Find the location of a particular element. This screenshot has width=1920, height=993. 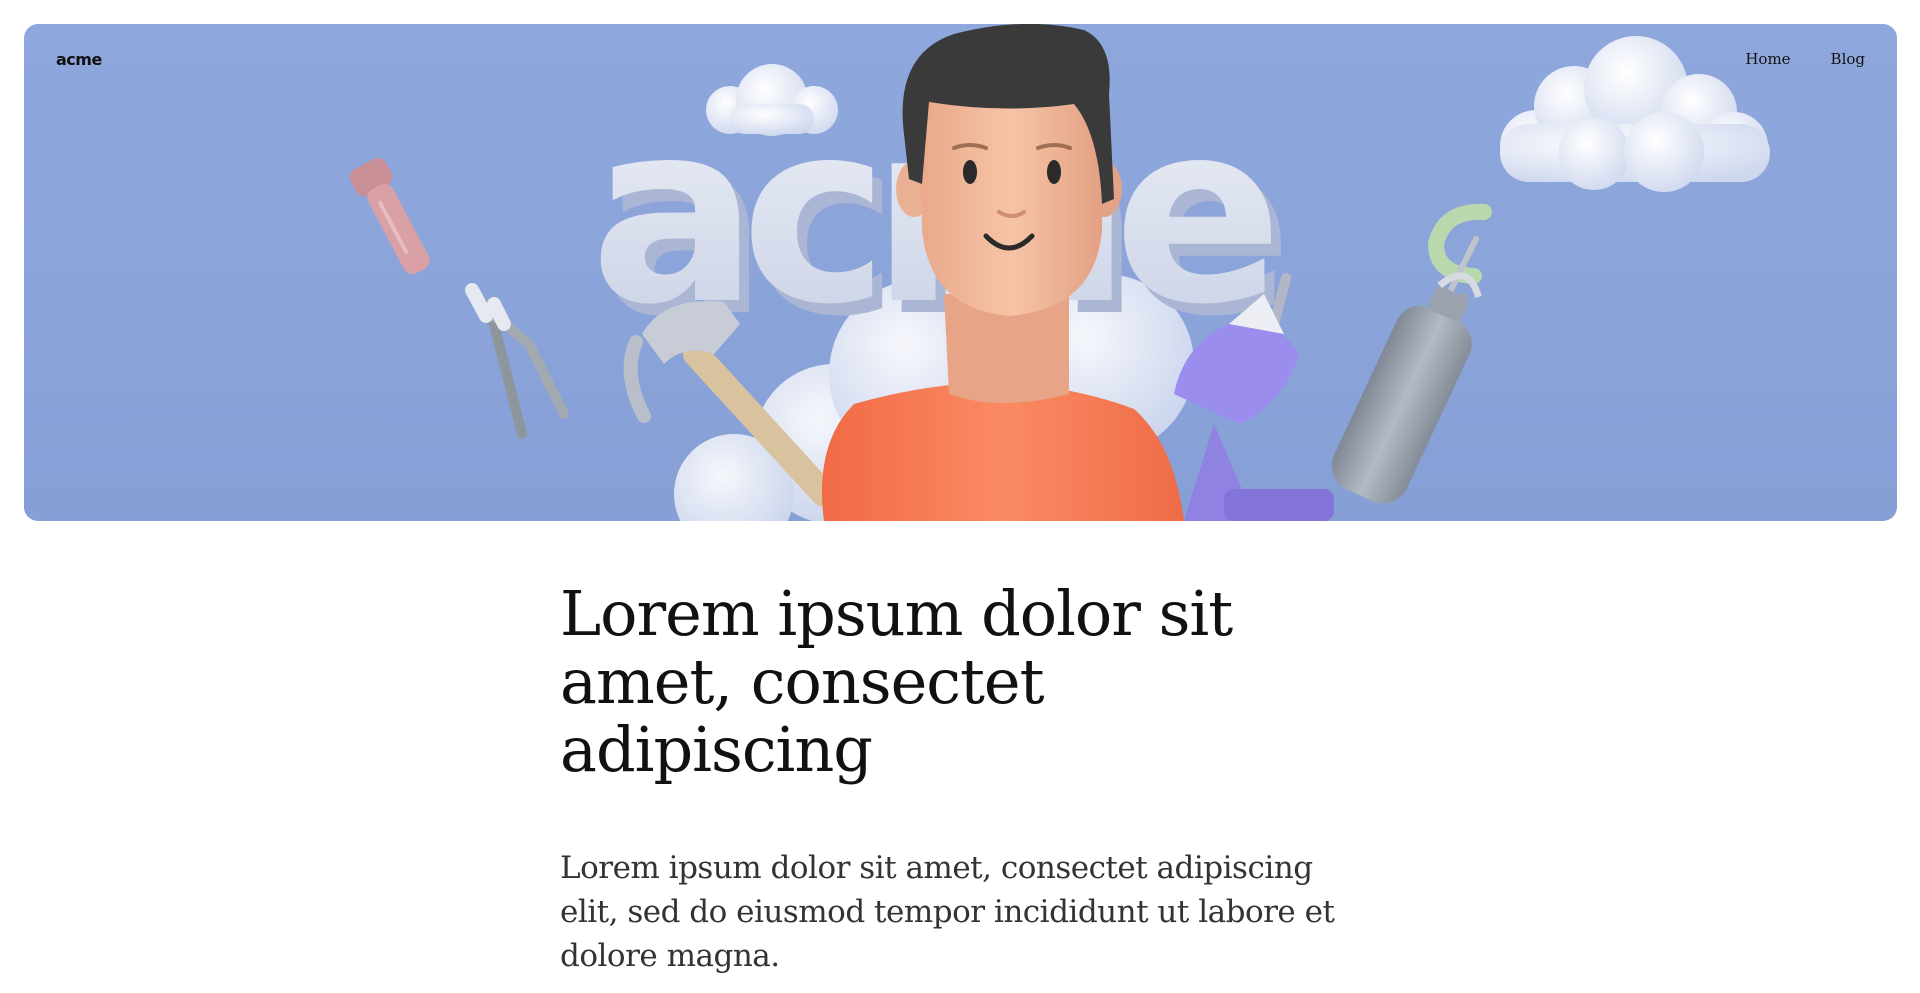

nav-link-home: Home is located at coordinates (1767, 59).